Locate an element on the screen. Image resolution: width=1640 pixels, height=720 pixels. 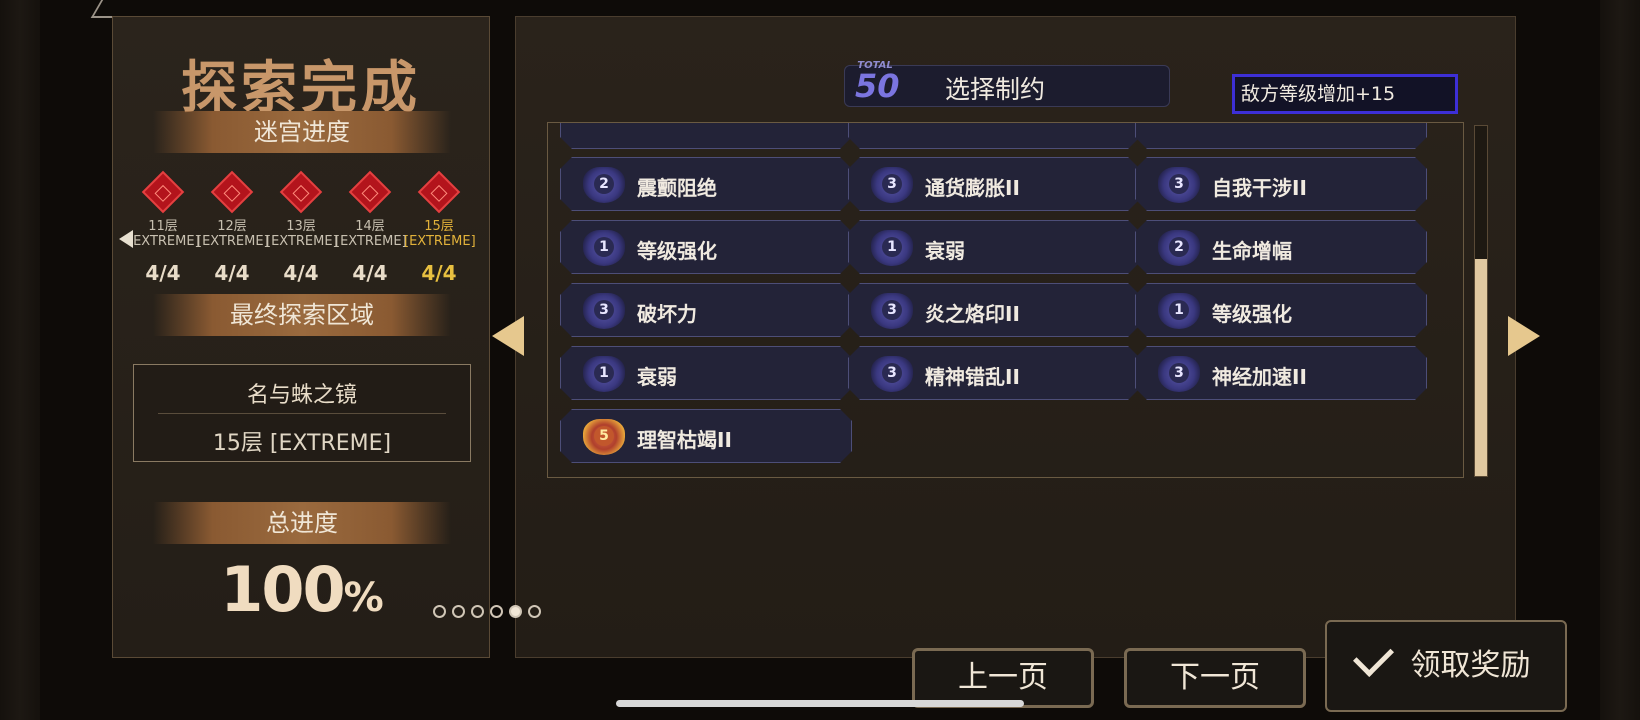
scrollbar is located at coordinates (1481, 301).